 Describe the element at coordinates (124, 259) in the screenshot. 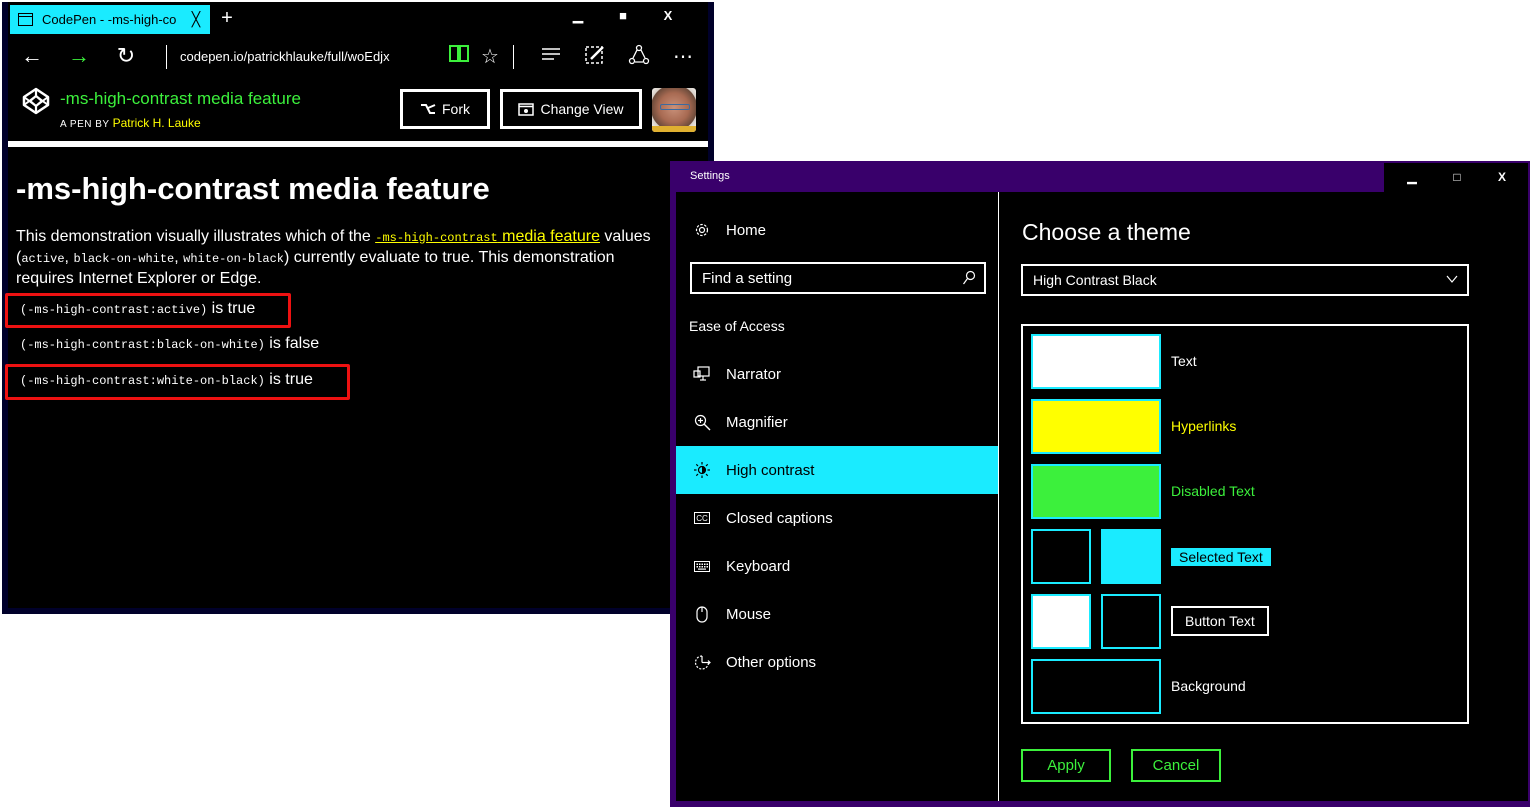

I see `value-black-on-white: black-on-white` at that location.